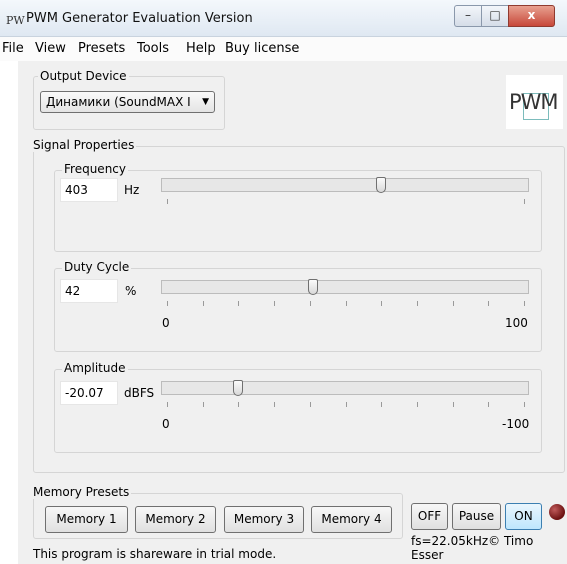  I want to click on amplitude-legend: Amplitude, so click(95, 368).